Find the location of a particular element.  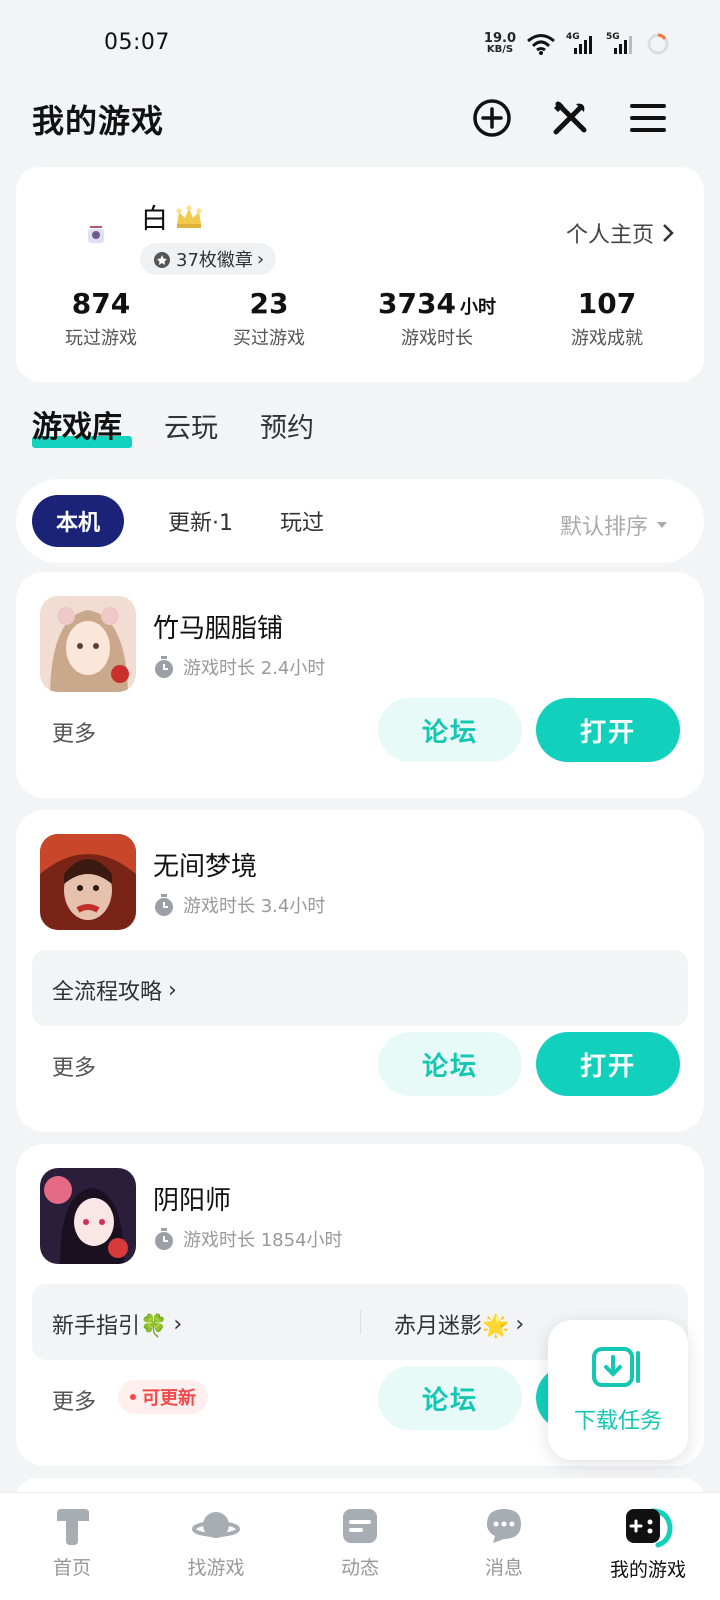

chevron-right-icon is located at coordinates (668, 233).